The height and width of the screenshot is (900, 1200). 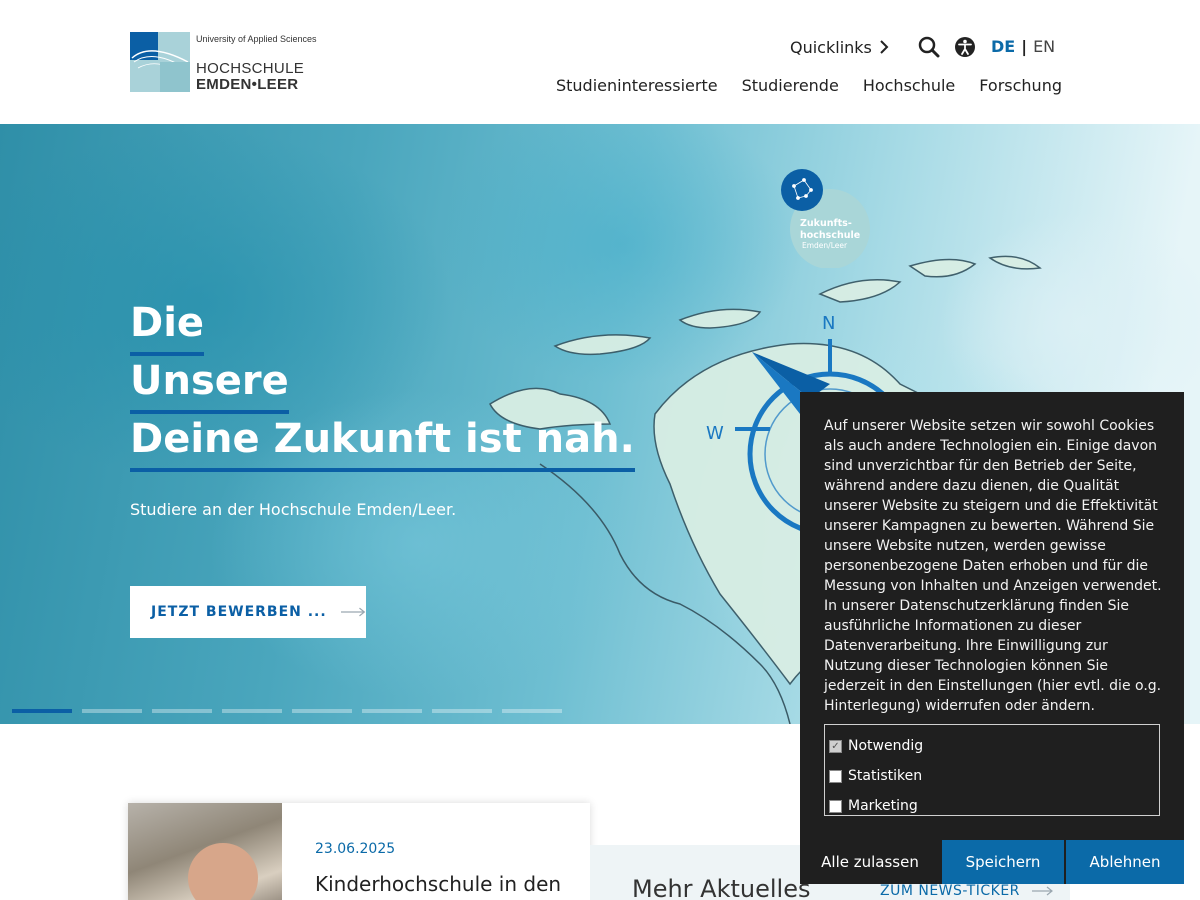 I want to click on quicklinks-button: Quicklinks, so click(x=840, y=47).